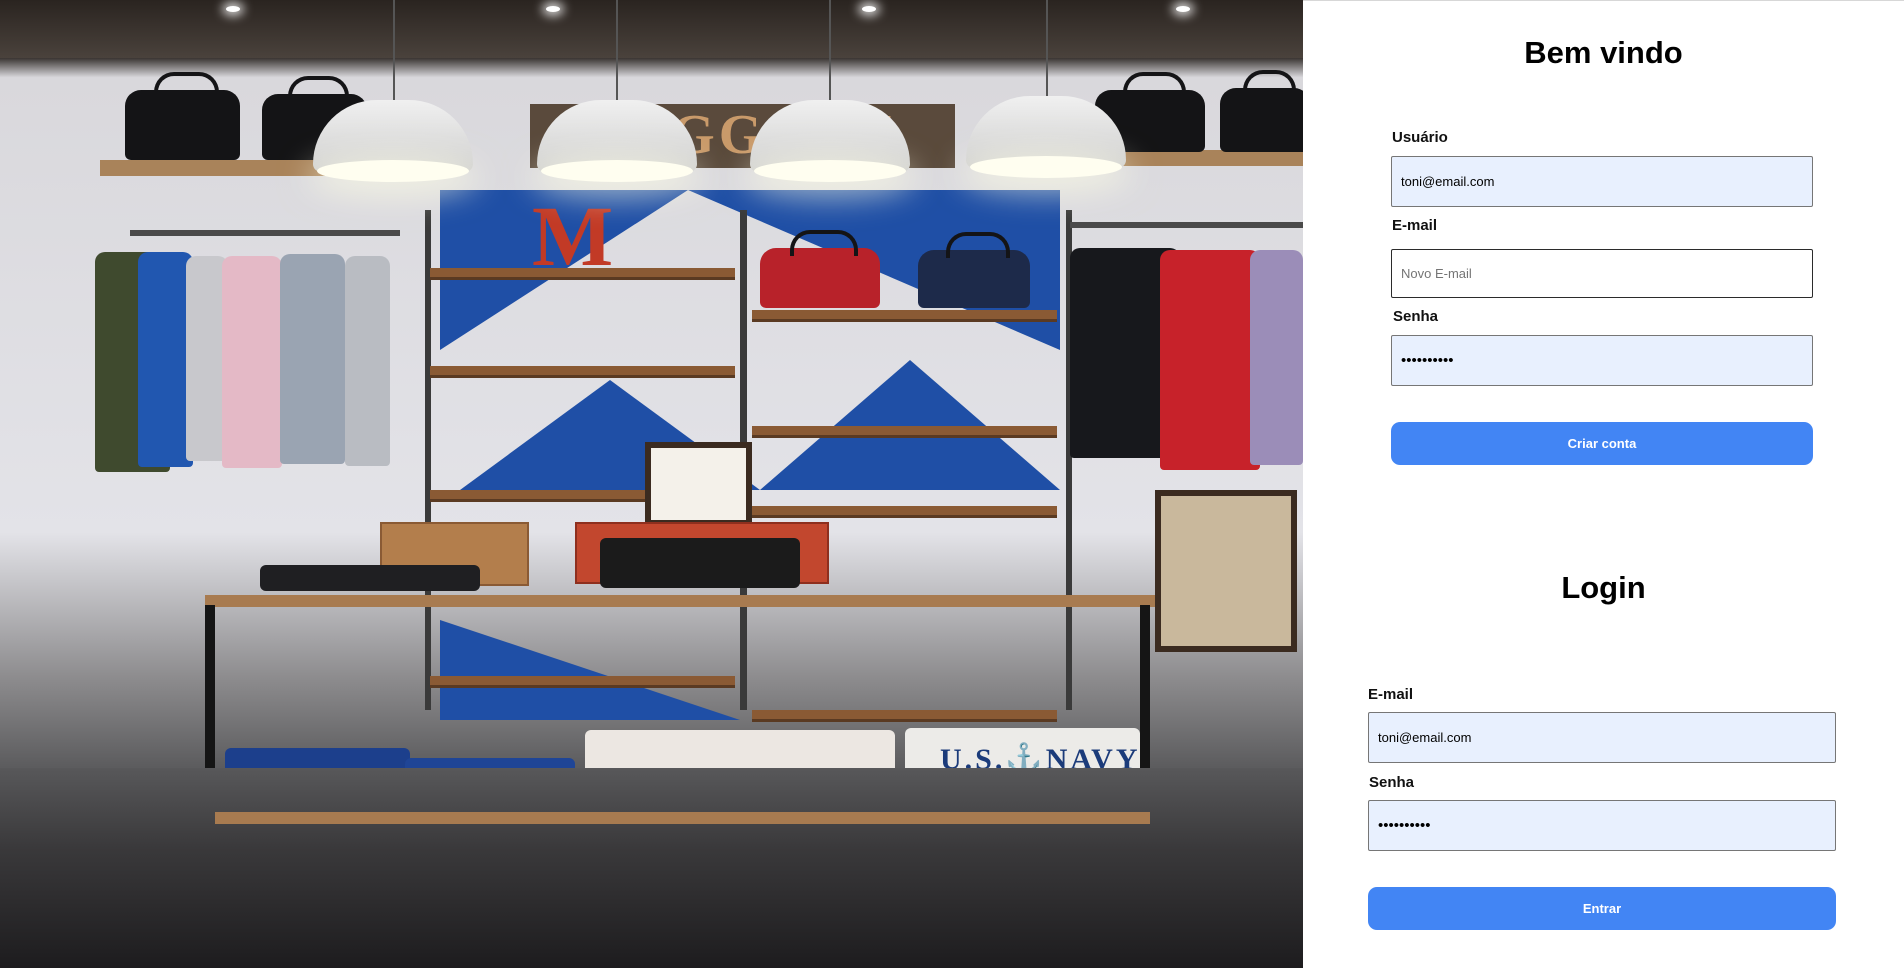 This screenshot has width=1904, height=969. I want to click on signup-username-input, so click(1602, 181).